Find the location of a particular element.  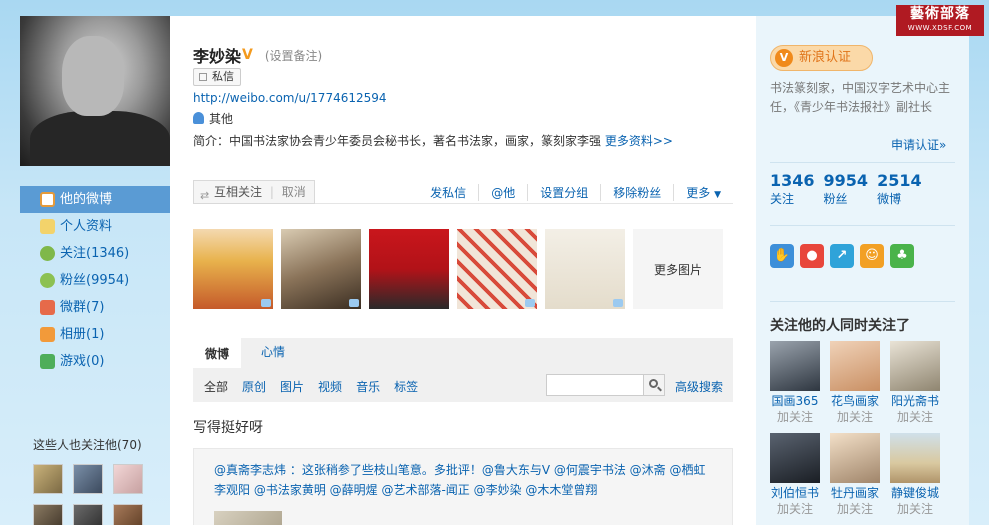

mutual-follow-status: ⇄ 互相关注 | 取消 is located at coordinates (254, 192).